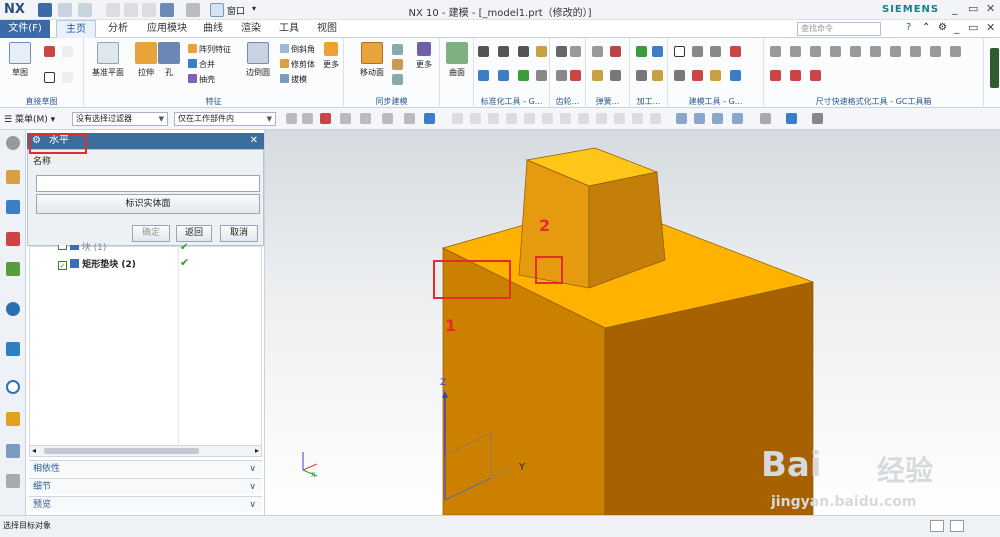 The width and height of the screenshot is (1000, 537). I want to click on history-icon, so click(13, 349).